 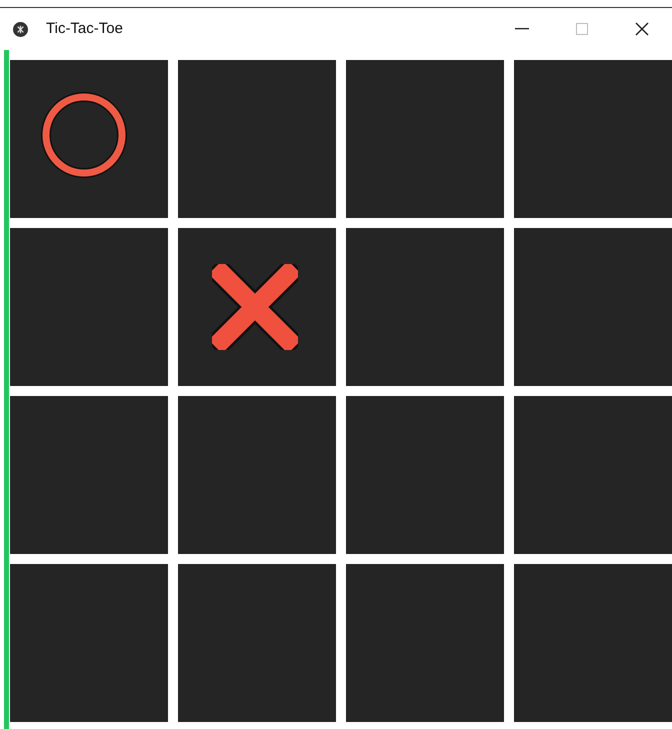 I want to click on ring-icon, so click(x=84, y=135).